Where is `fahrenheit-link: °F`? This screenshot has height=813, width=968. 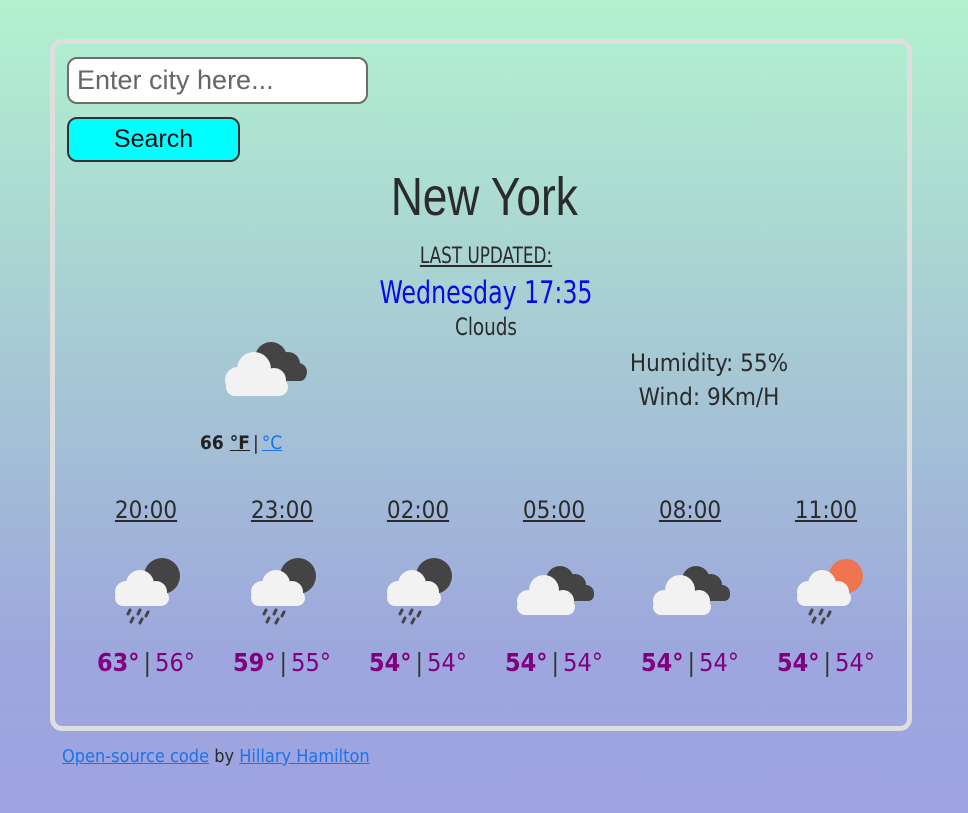 fahrenheit-link: °F is located at coordinates (240, 443).